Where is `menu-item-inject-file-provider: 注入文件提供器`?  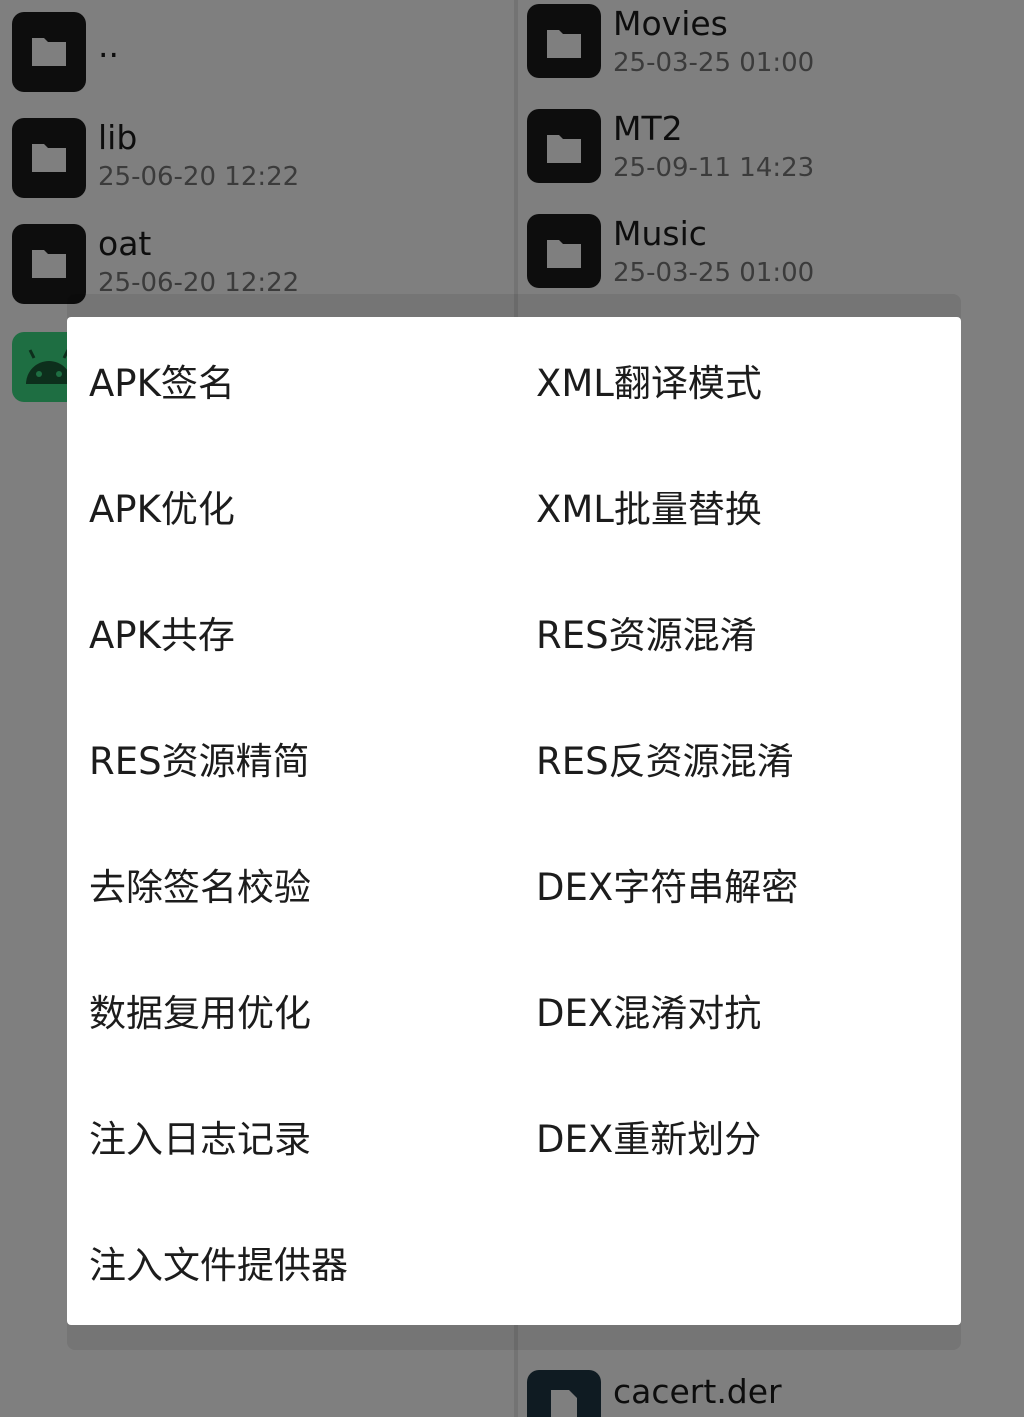 menu-item-inject-file-provider: 注入文件提供器 is located at coordinates (290, 1262).